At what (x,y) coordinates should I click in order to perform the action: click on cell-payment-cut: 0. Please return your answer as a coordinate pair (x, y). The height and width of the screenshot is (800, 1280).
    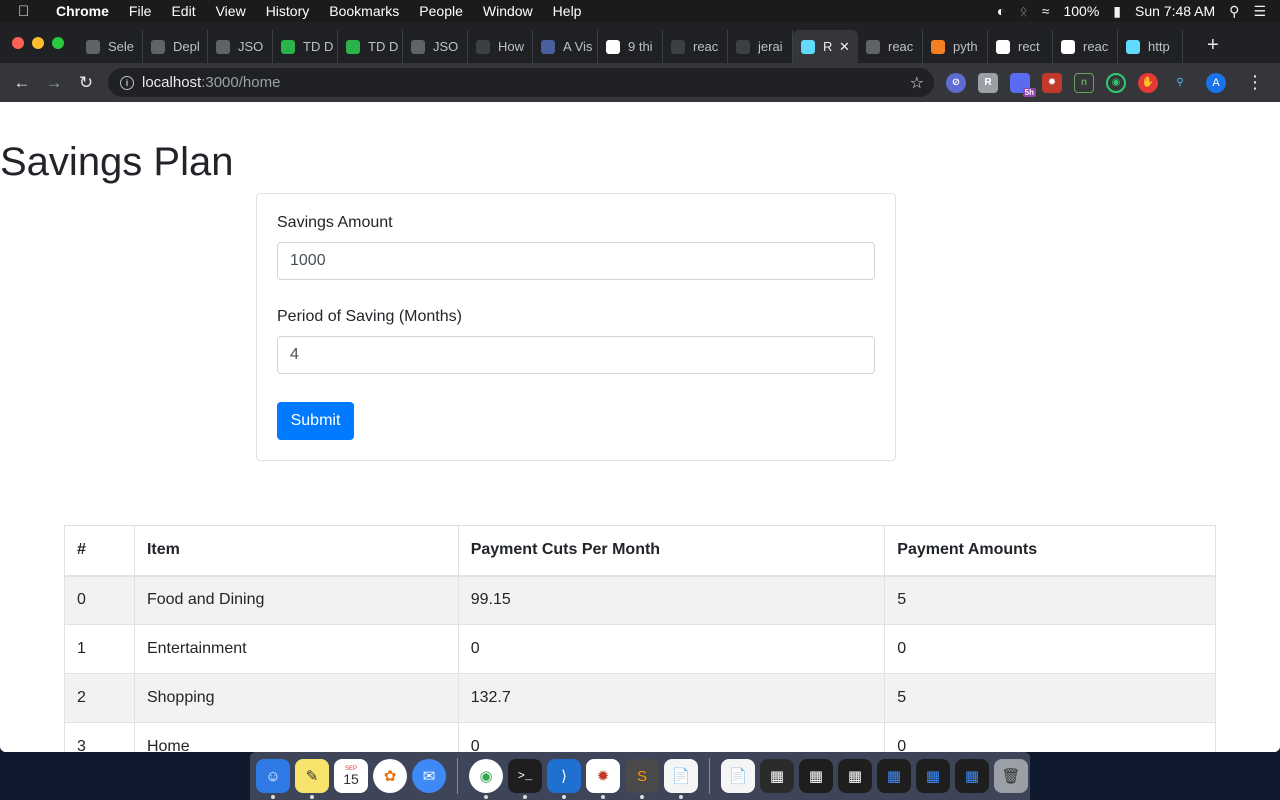
    Looking at the image, I should click on (671, 649).